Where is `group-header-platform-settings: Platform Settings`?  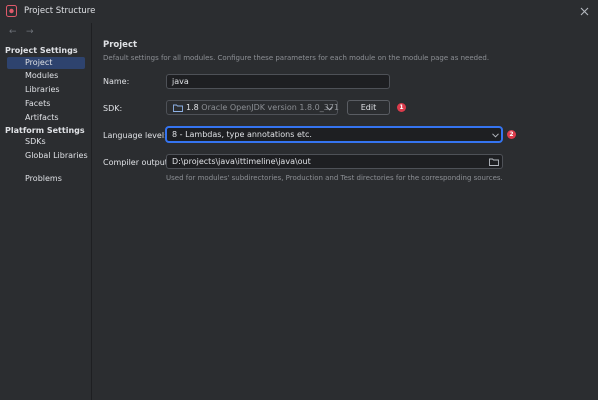
group-header-platform-settings: Platform Settings is located at coordinates (45, 130).